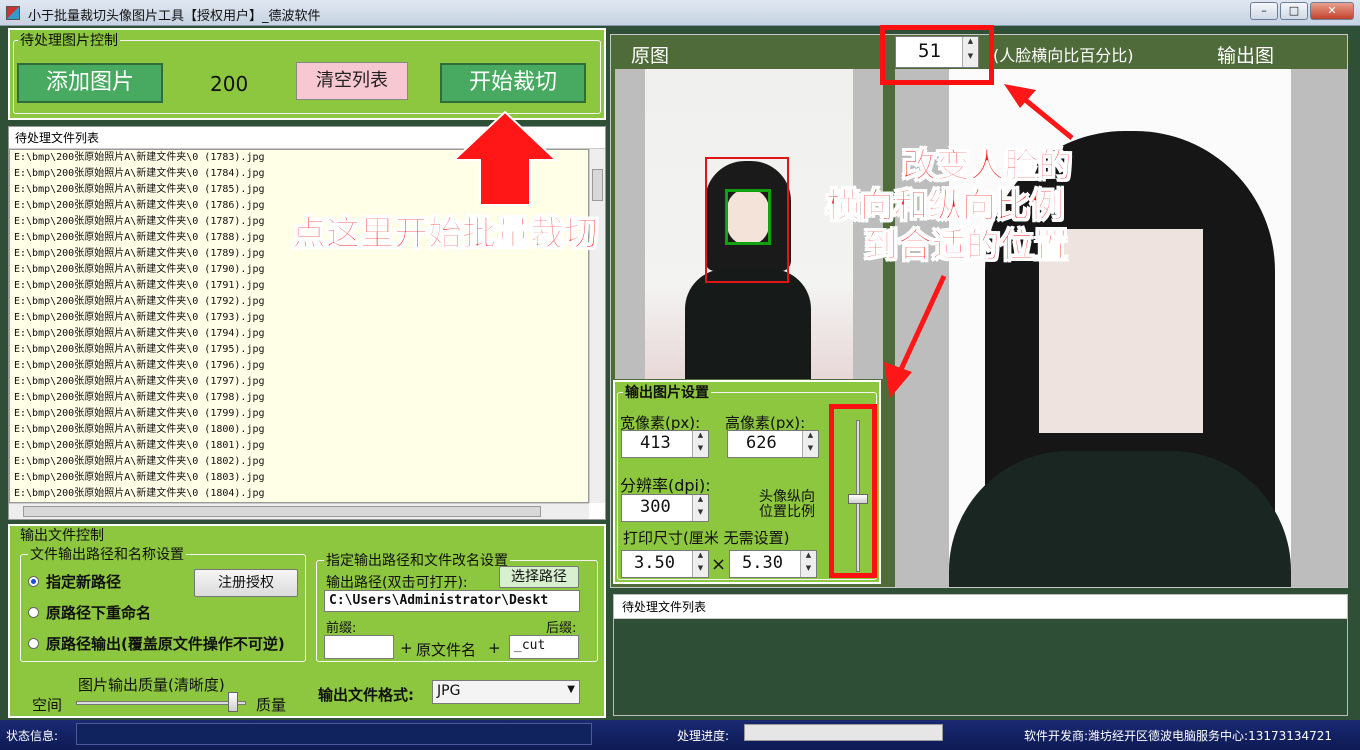 The height and width of the screenshot is (750, 1360). Describe the element at coordinates (966, 246) in the screenshot. I see `annotation-change-ratio-line3: 到合适的位置` at that location.